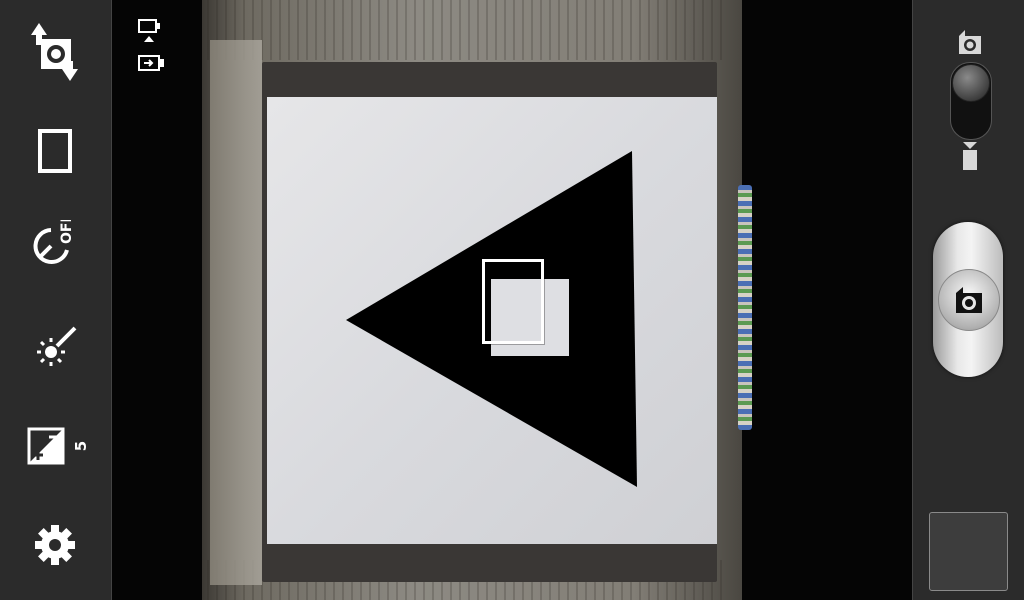  I want to click on video-mode-icon, so click(970, 156).